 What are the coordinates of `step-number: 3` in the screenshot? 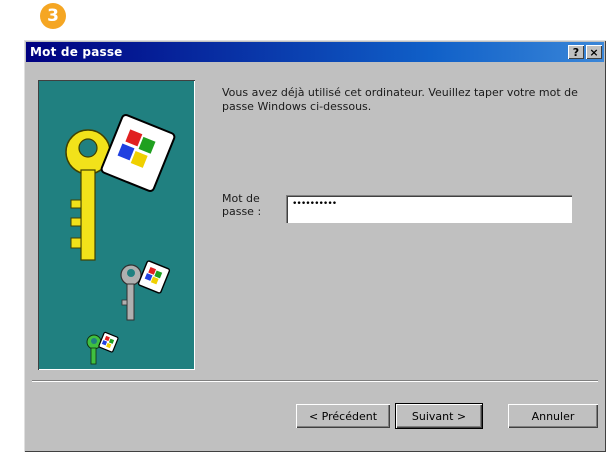 It's located at (53, 16).